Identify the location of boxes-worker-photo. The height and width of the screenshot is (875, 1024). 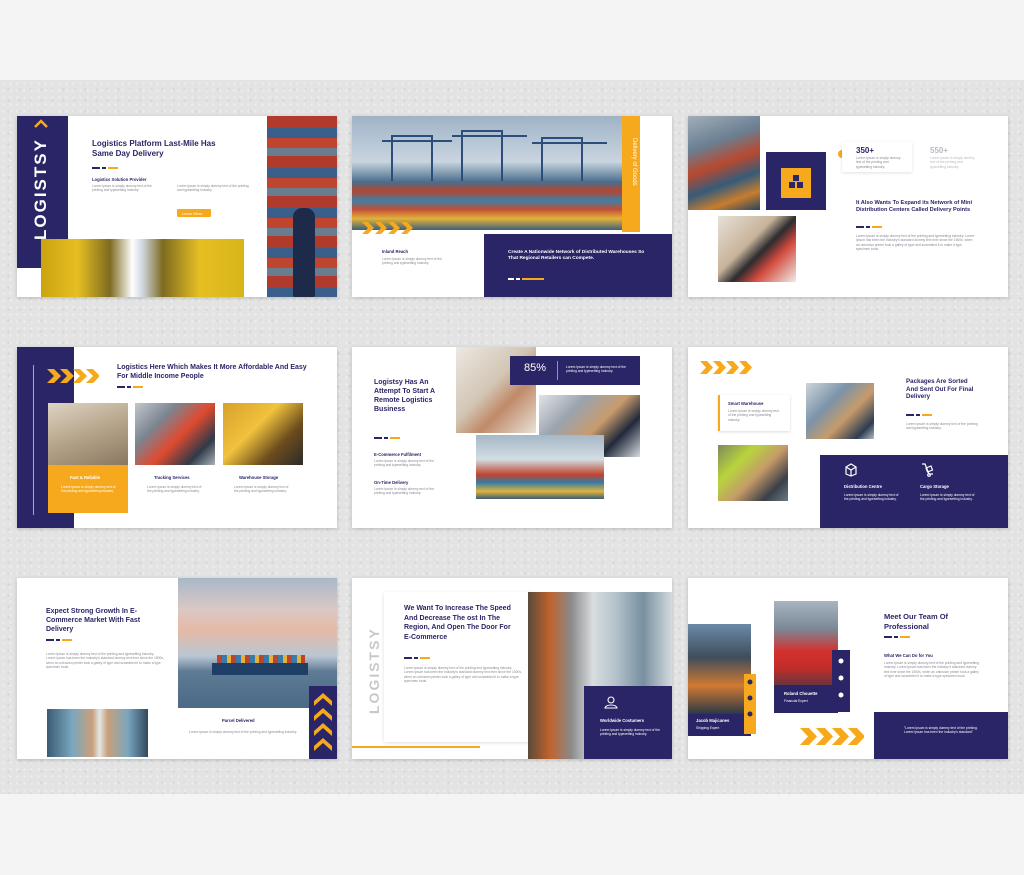
(757, 249).